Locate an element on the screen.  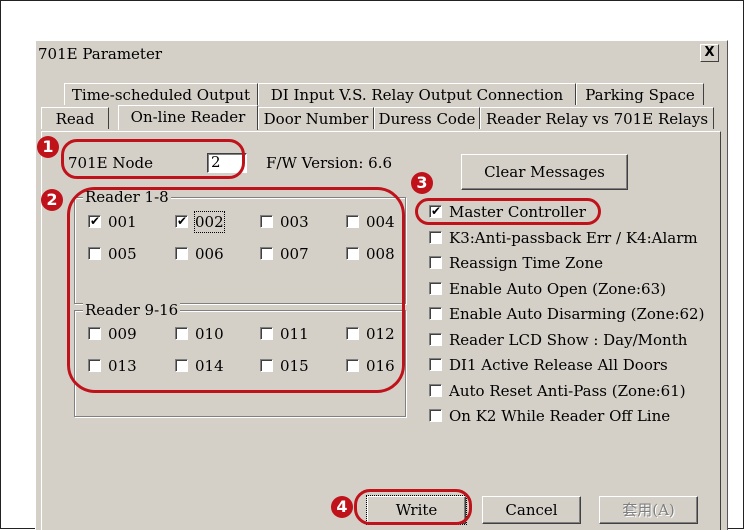
checkbox-label: 007 is located at coordinates (294, 254).